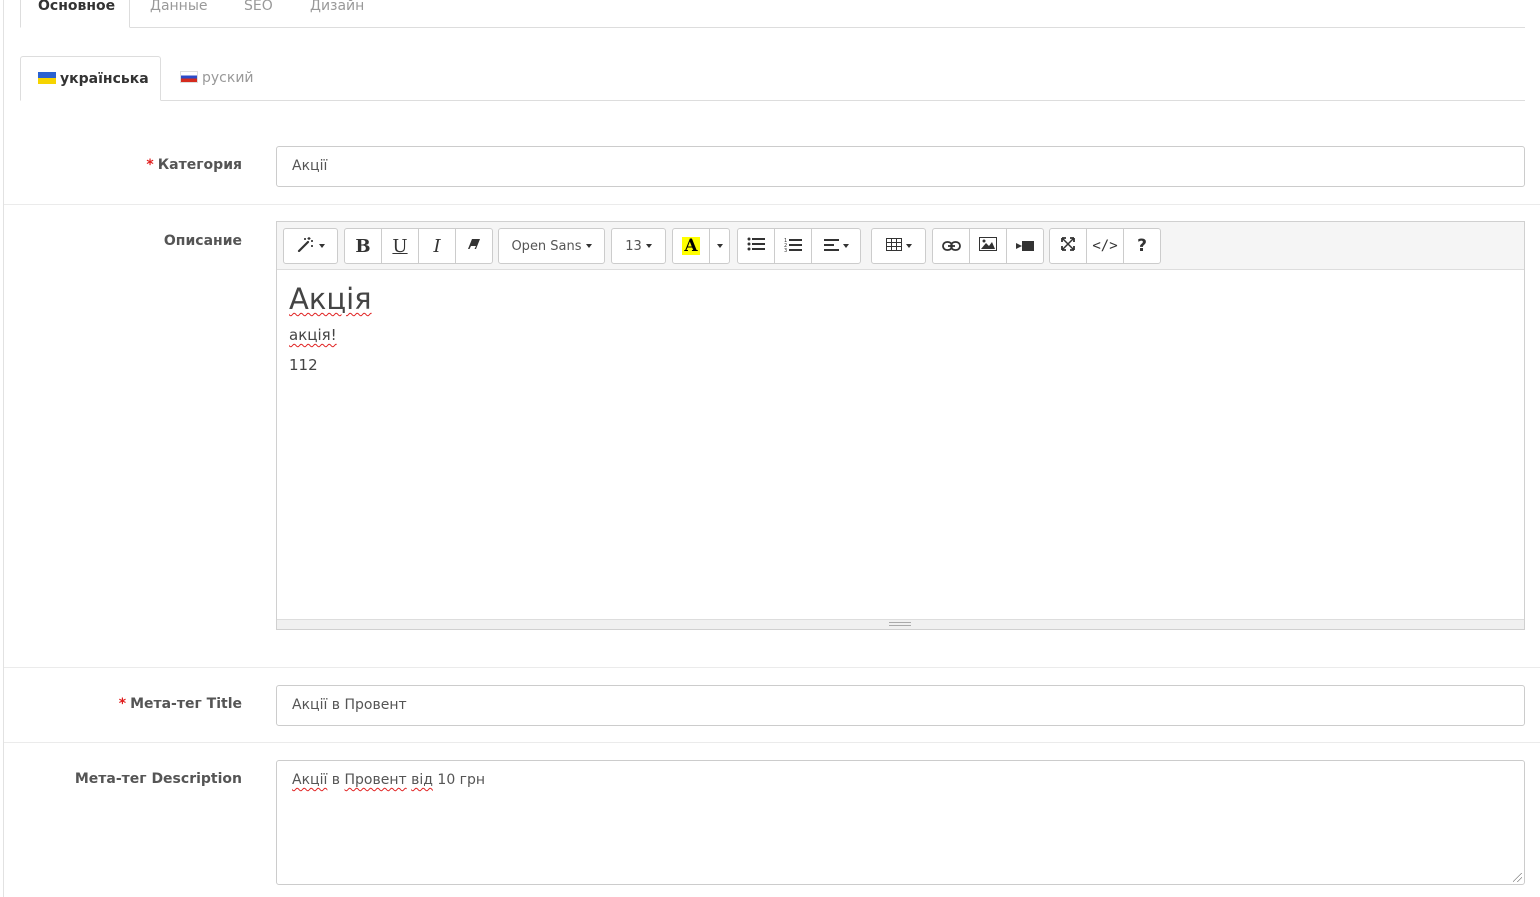 The image size is (1540, 897). I want to click on help-icon: ?, so click(1142, 246).